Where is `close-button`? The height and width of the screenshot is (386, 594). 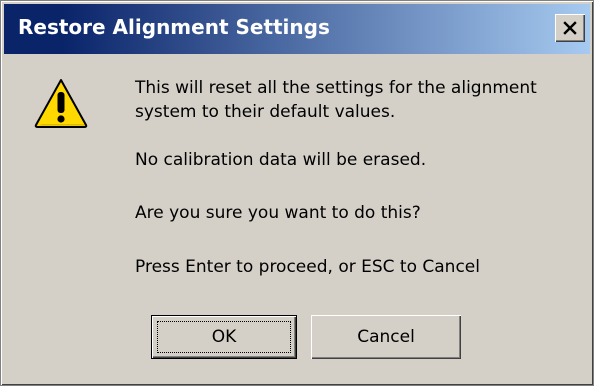
close-button is located at coordinates (570, 28).